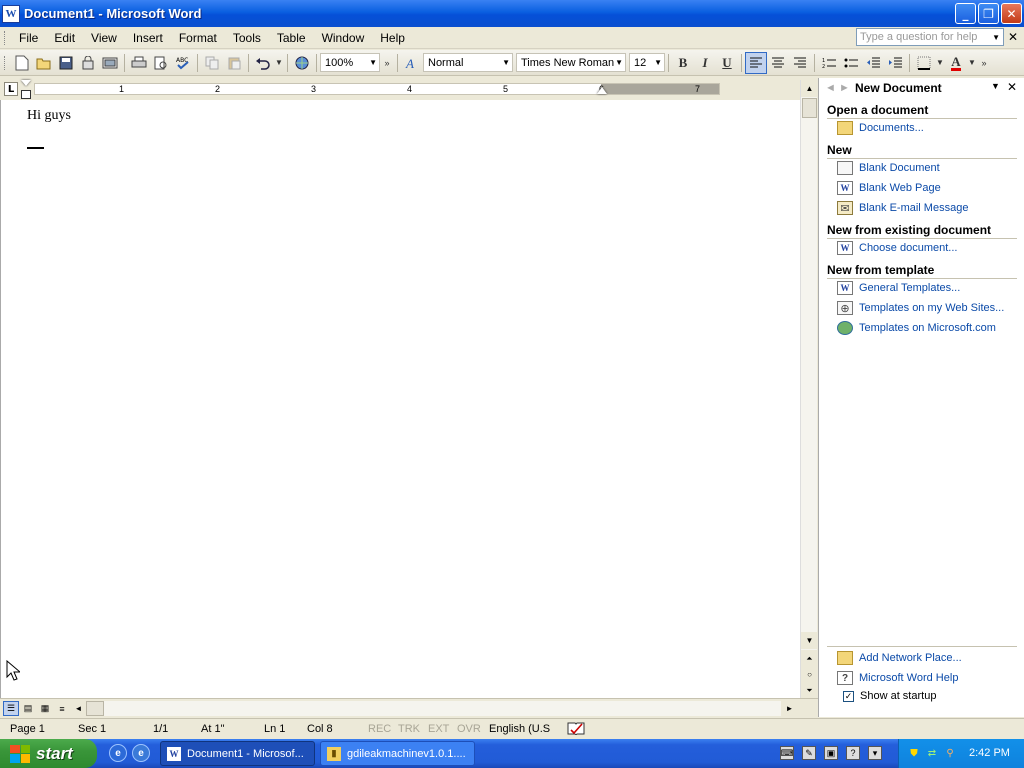 The image size is (1024, 768). I want to click on web-layout-icon: ▤, so click(28, 708).